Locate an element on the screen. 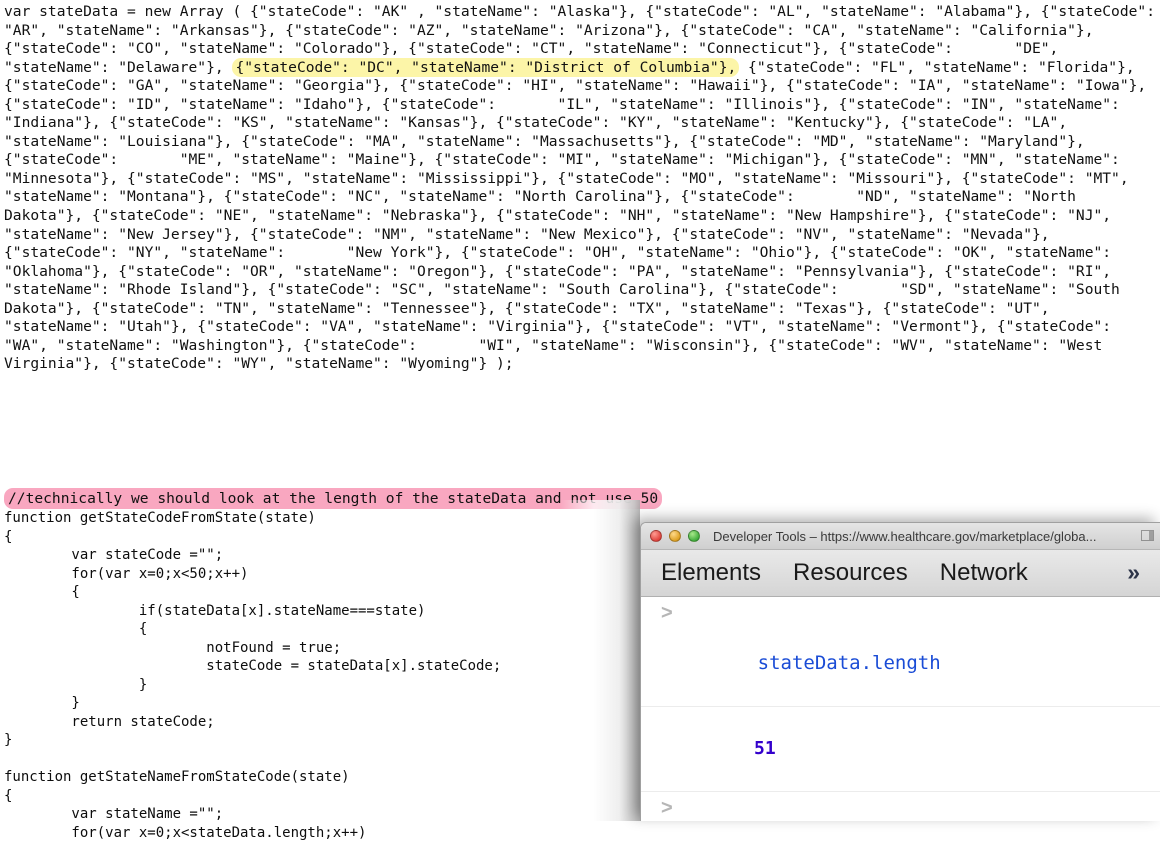 The height and width of the screenshot is (842, 1160). maximize-window-icon is located at coordinates (694, 536).